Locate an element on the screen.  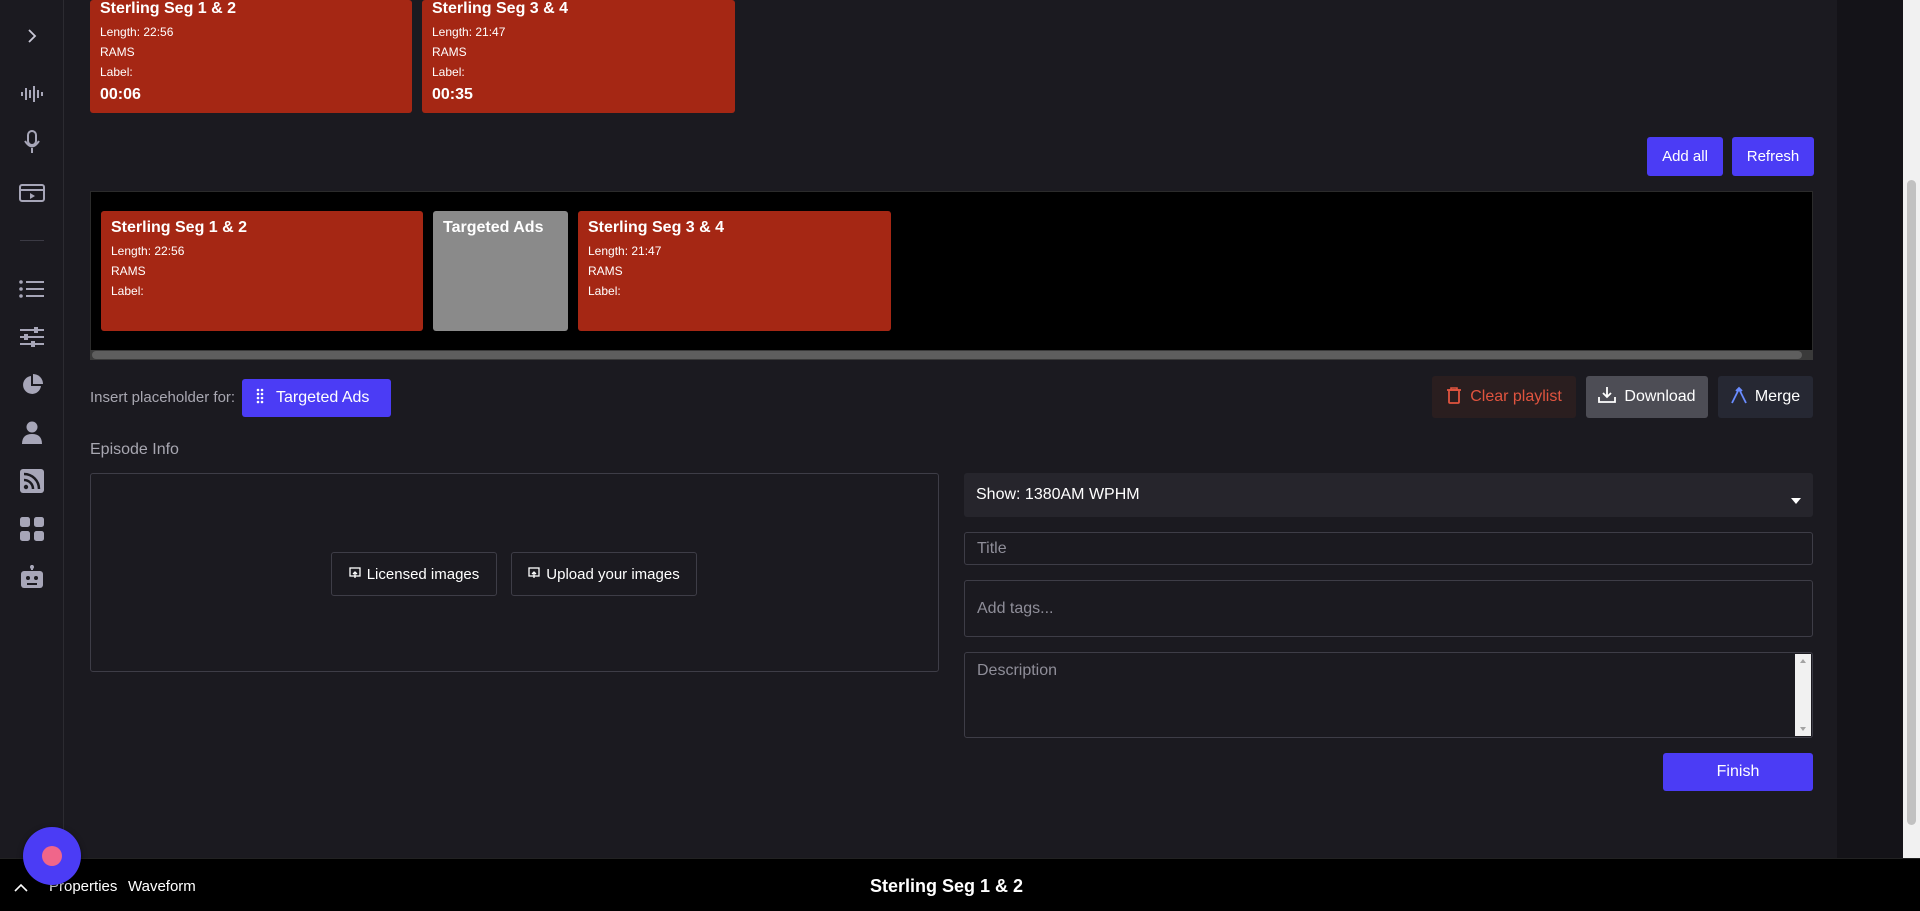
licensed-images-button: Licensed images is located at coordinates (414, 574).